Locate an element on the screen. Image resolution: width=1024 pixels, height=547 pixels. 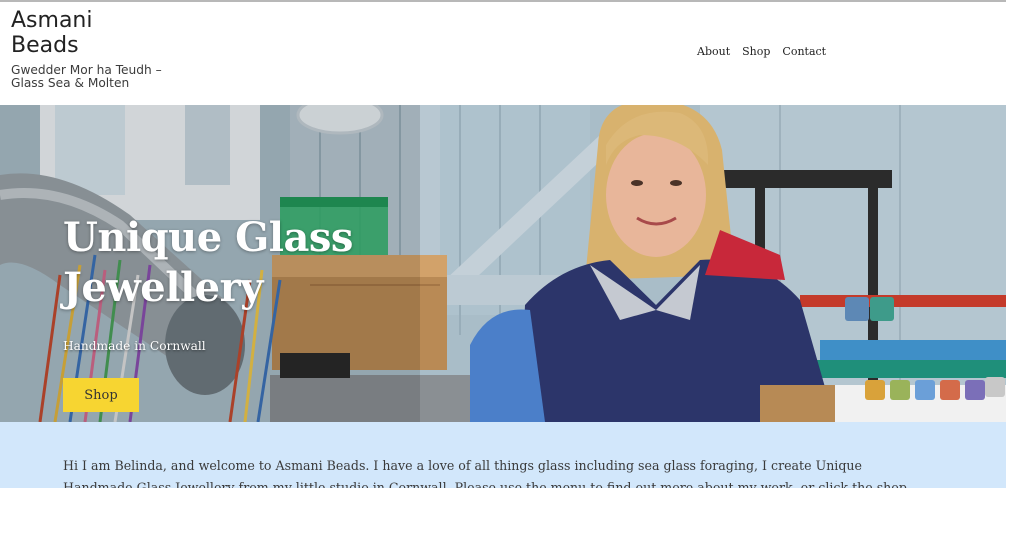
nav-item-contact: Contact is located at coordinates (804, 51).